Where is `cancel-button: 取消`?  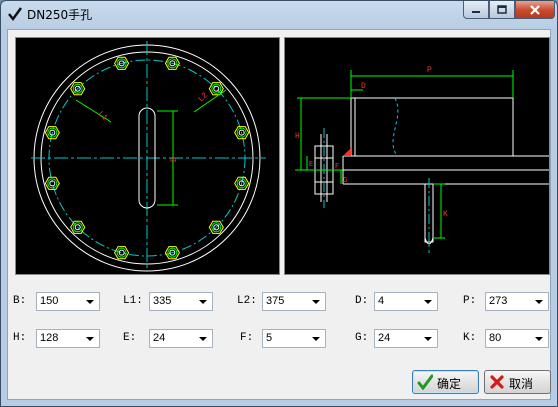
cancel-button: 取消 is located at coordinates (517, 382).